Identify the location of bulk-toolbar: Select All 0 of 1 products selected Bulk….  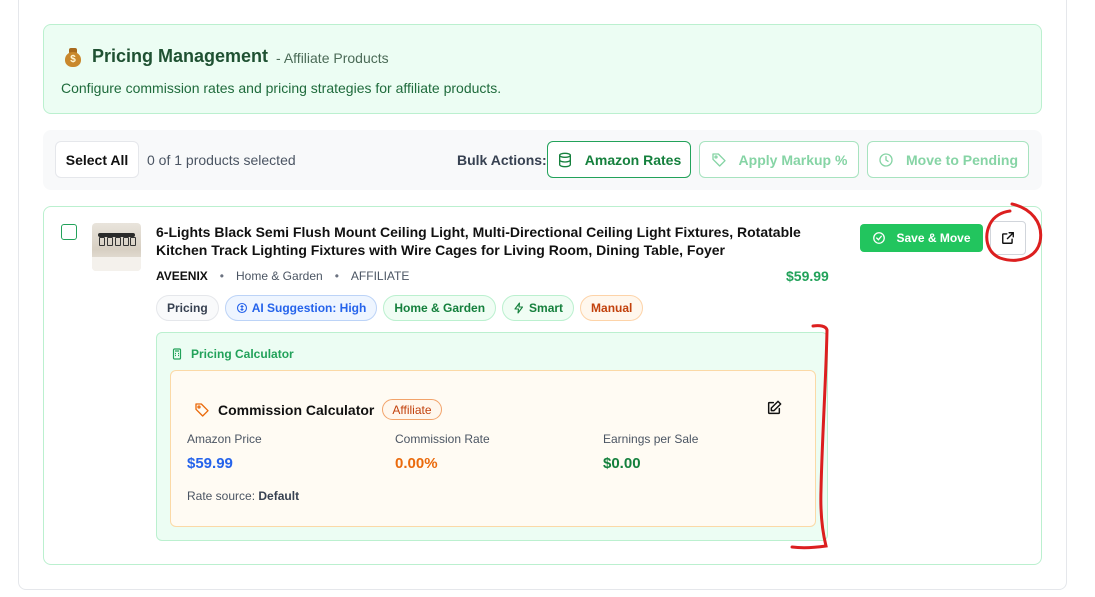
(542, 160).